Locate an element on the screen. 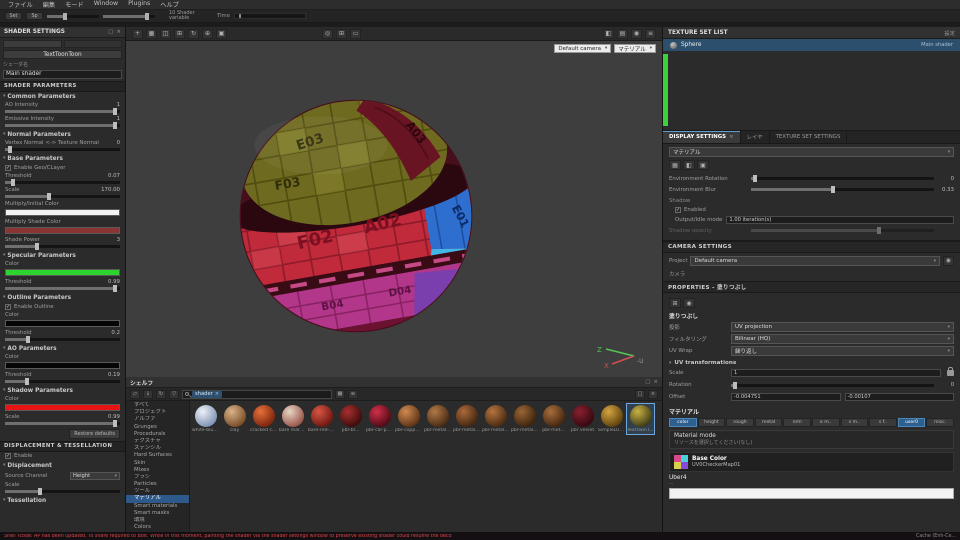 Image resolution: width=960 pixels, height=540 pixels. orbit-icon: ◎ is located at coordinates (327, 33).